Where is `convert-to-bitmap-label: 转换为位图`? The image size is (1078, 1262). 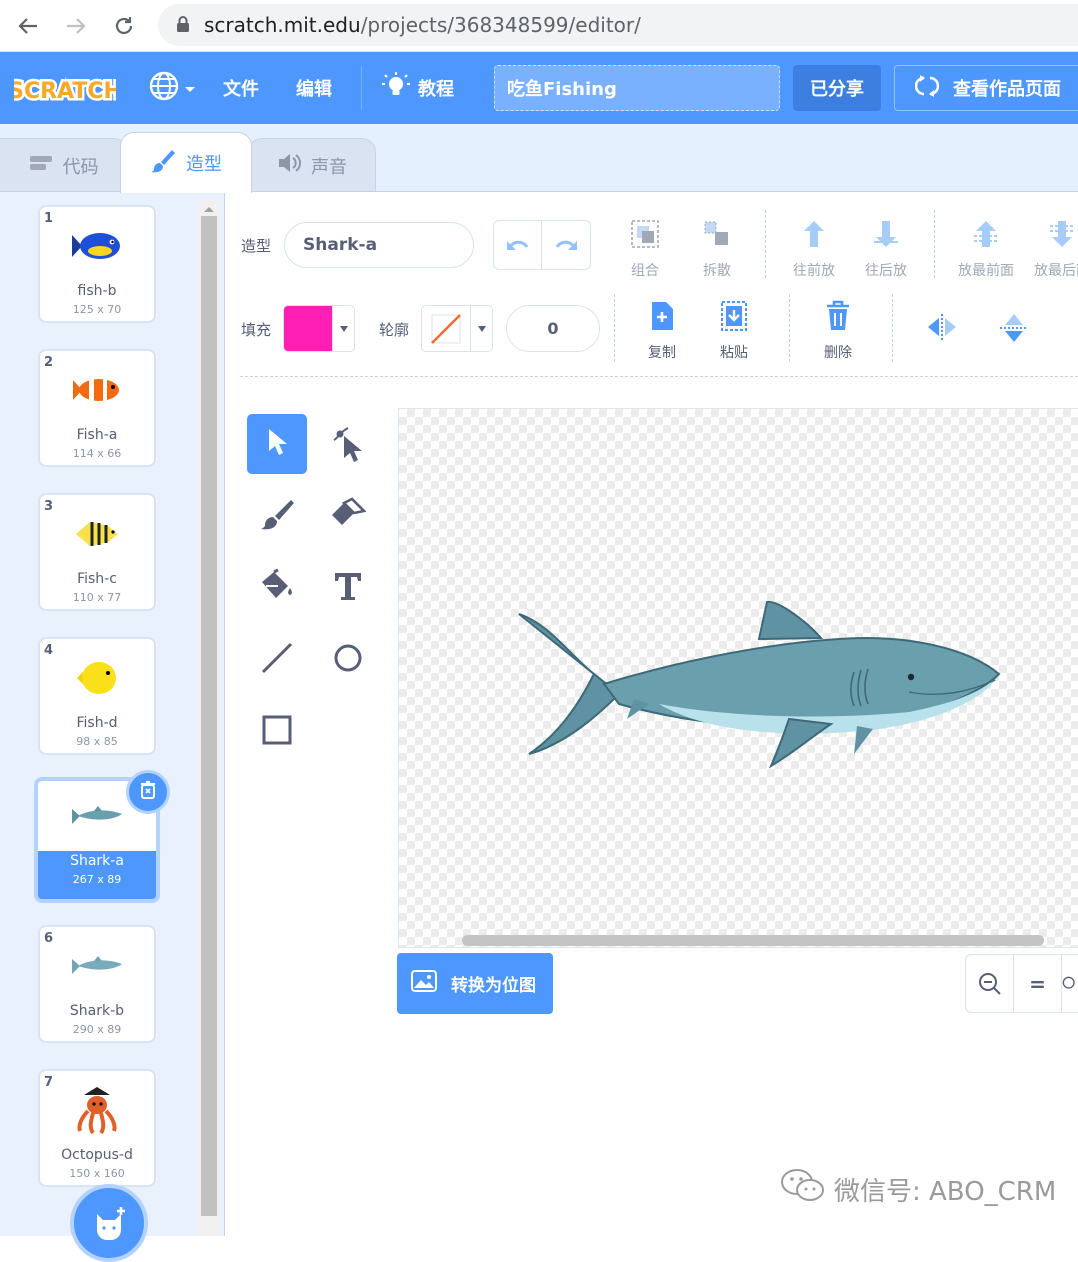 convert-to-bitmap-label: 转换为位图 is located at coordinates (493, 986).